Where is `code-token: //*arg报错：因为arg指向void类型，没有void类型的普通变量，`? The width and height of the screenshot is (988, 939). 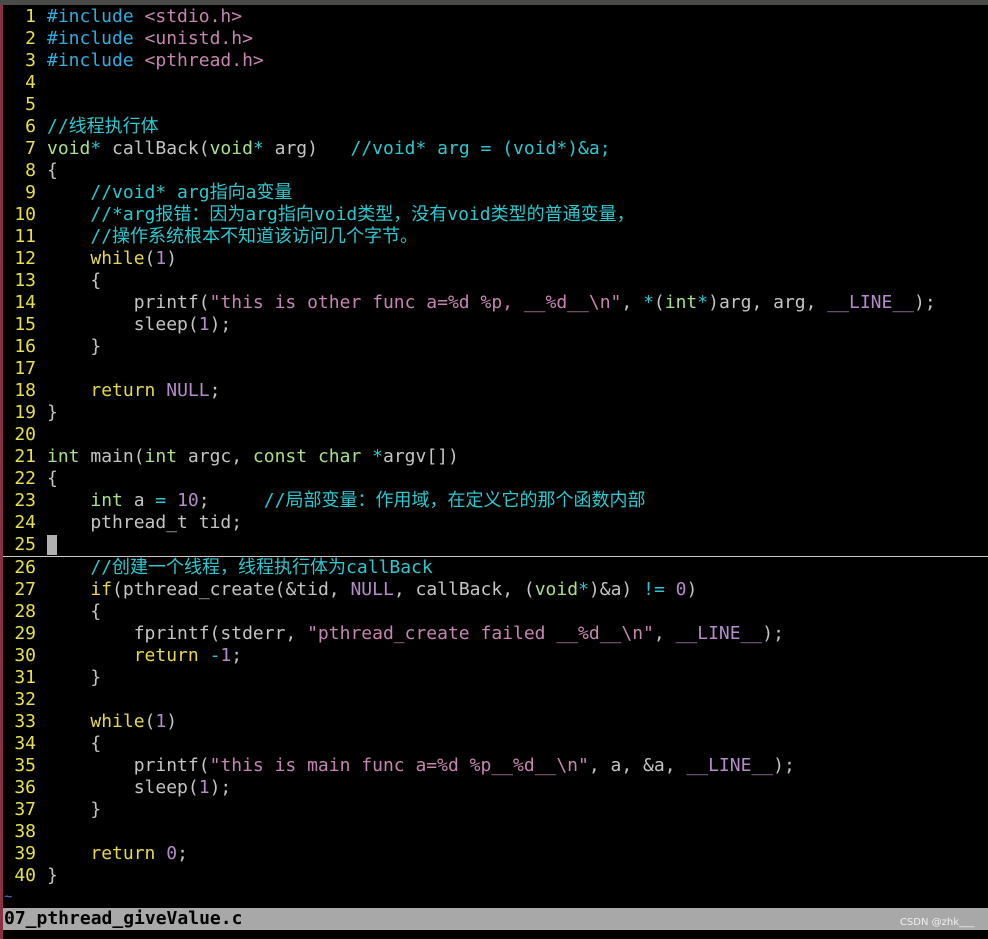 code-token: //*arg报错：因为arg指向void类型，没有void类型的普通变量， is located at coordinates (362, 214).